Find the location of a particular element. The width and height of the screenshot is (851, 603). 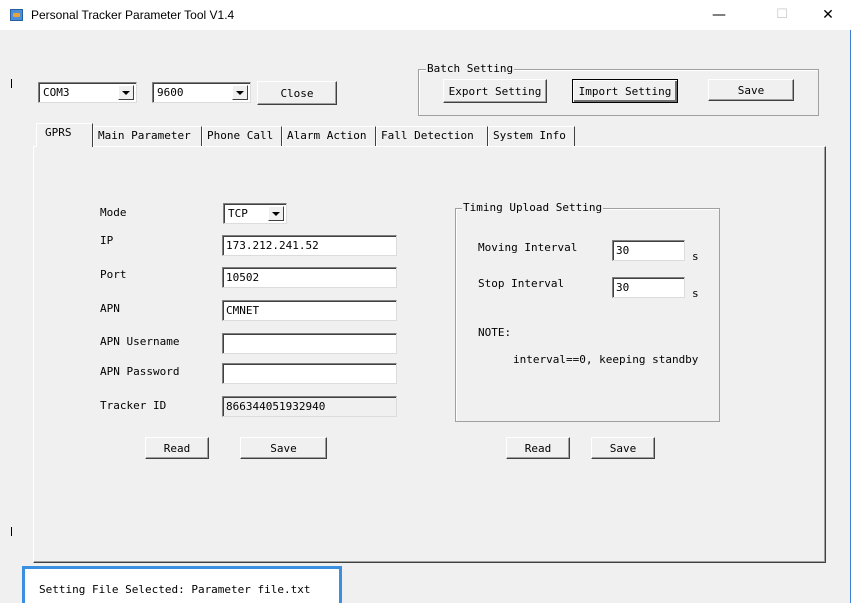

moving-interval-label: Moving Interval is located at coordinates (528, 247).